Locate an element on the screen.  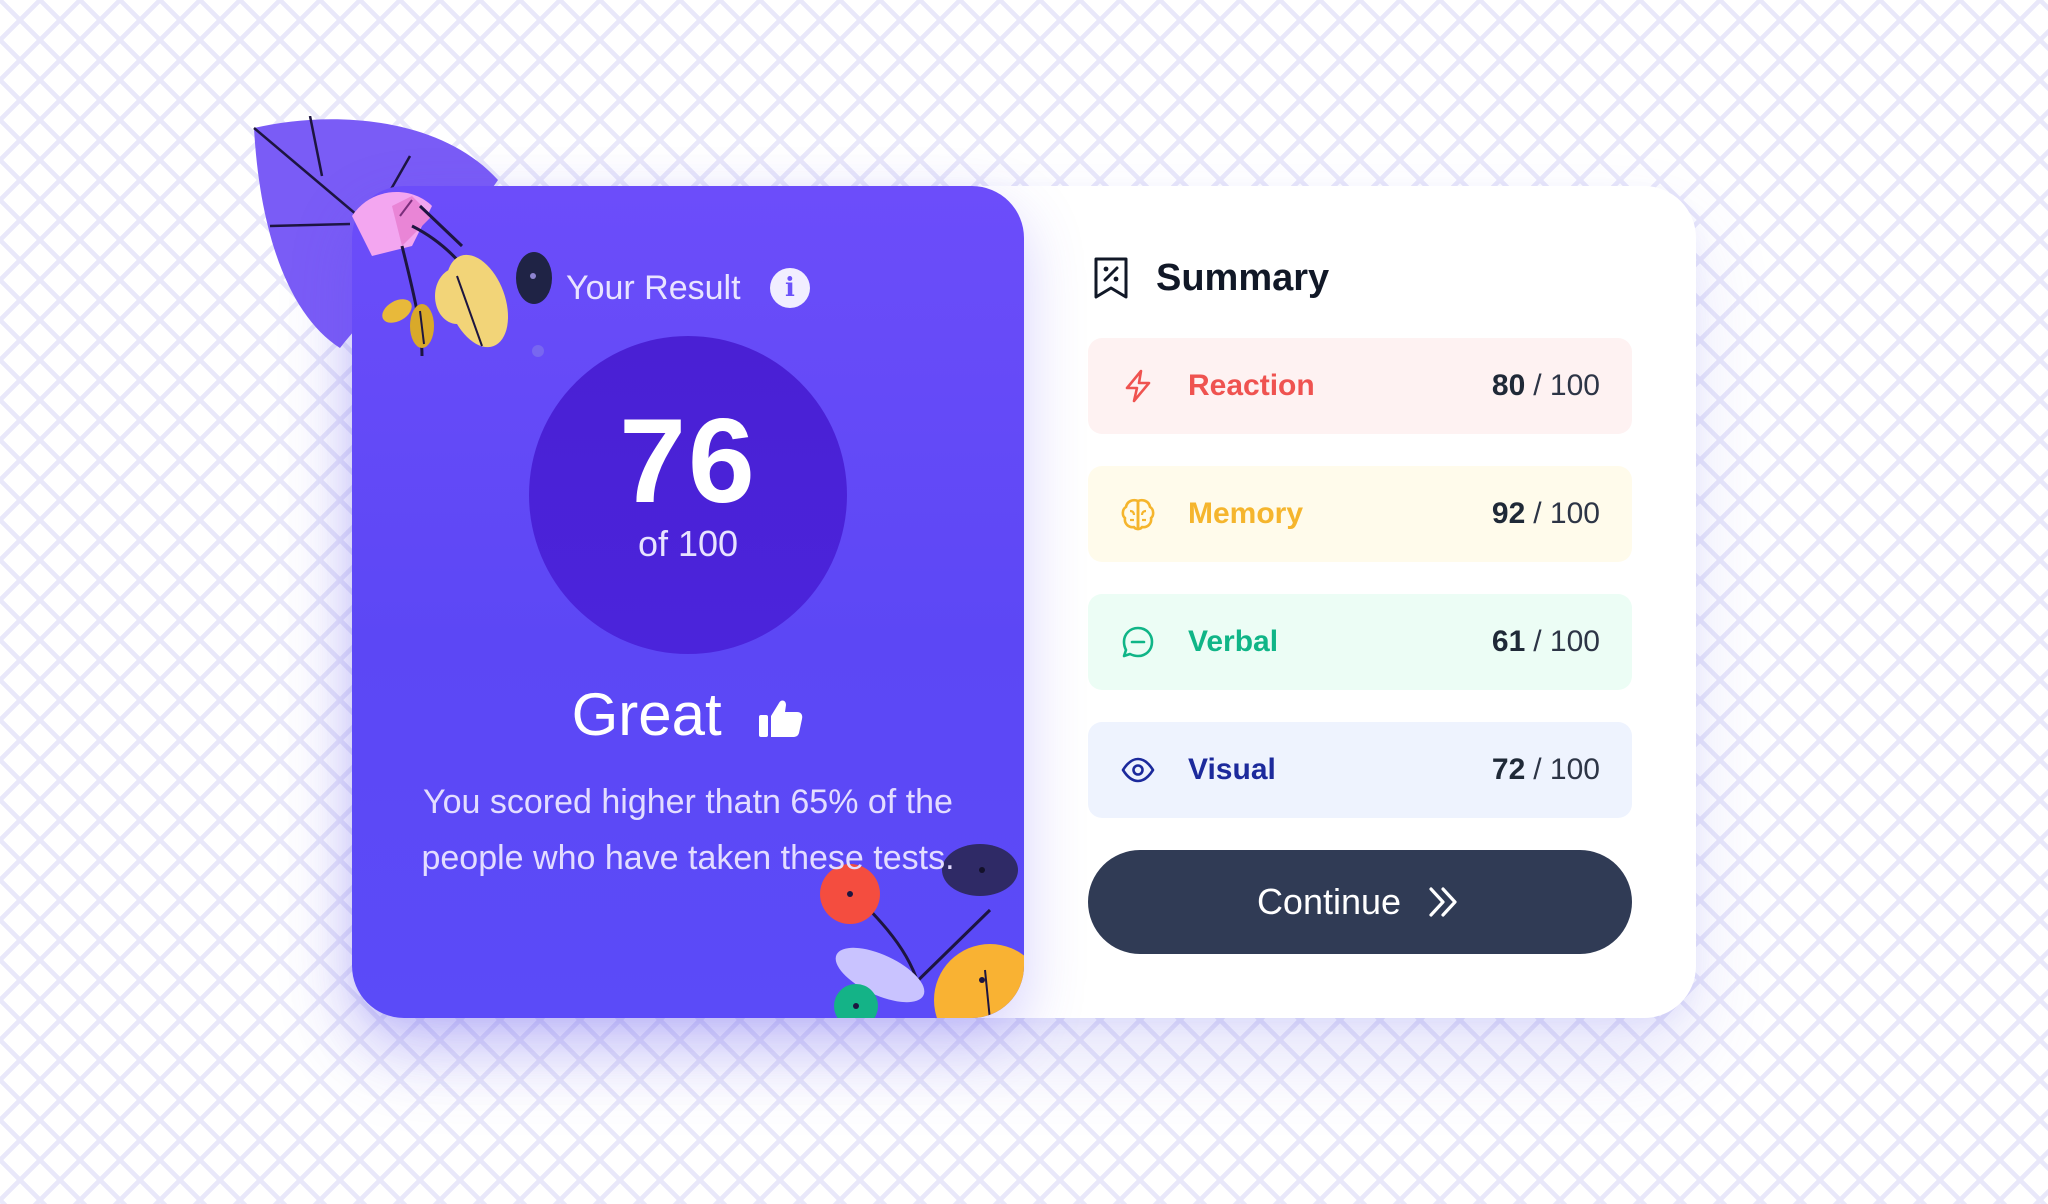
category-name: Reaction is located at coordinates (1251, 385).